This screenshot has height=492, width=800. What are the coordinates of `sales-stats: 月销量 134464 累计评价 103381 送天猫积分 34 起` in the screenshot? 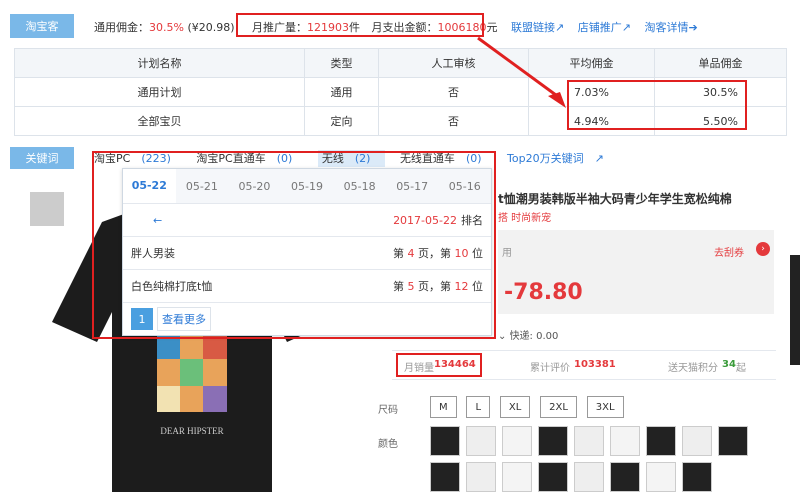 It's located at (584, 365).